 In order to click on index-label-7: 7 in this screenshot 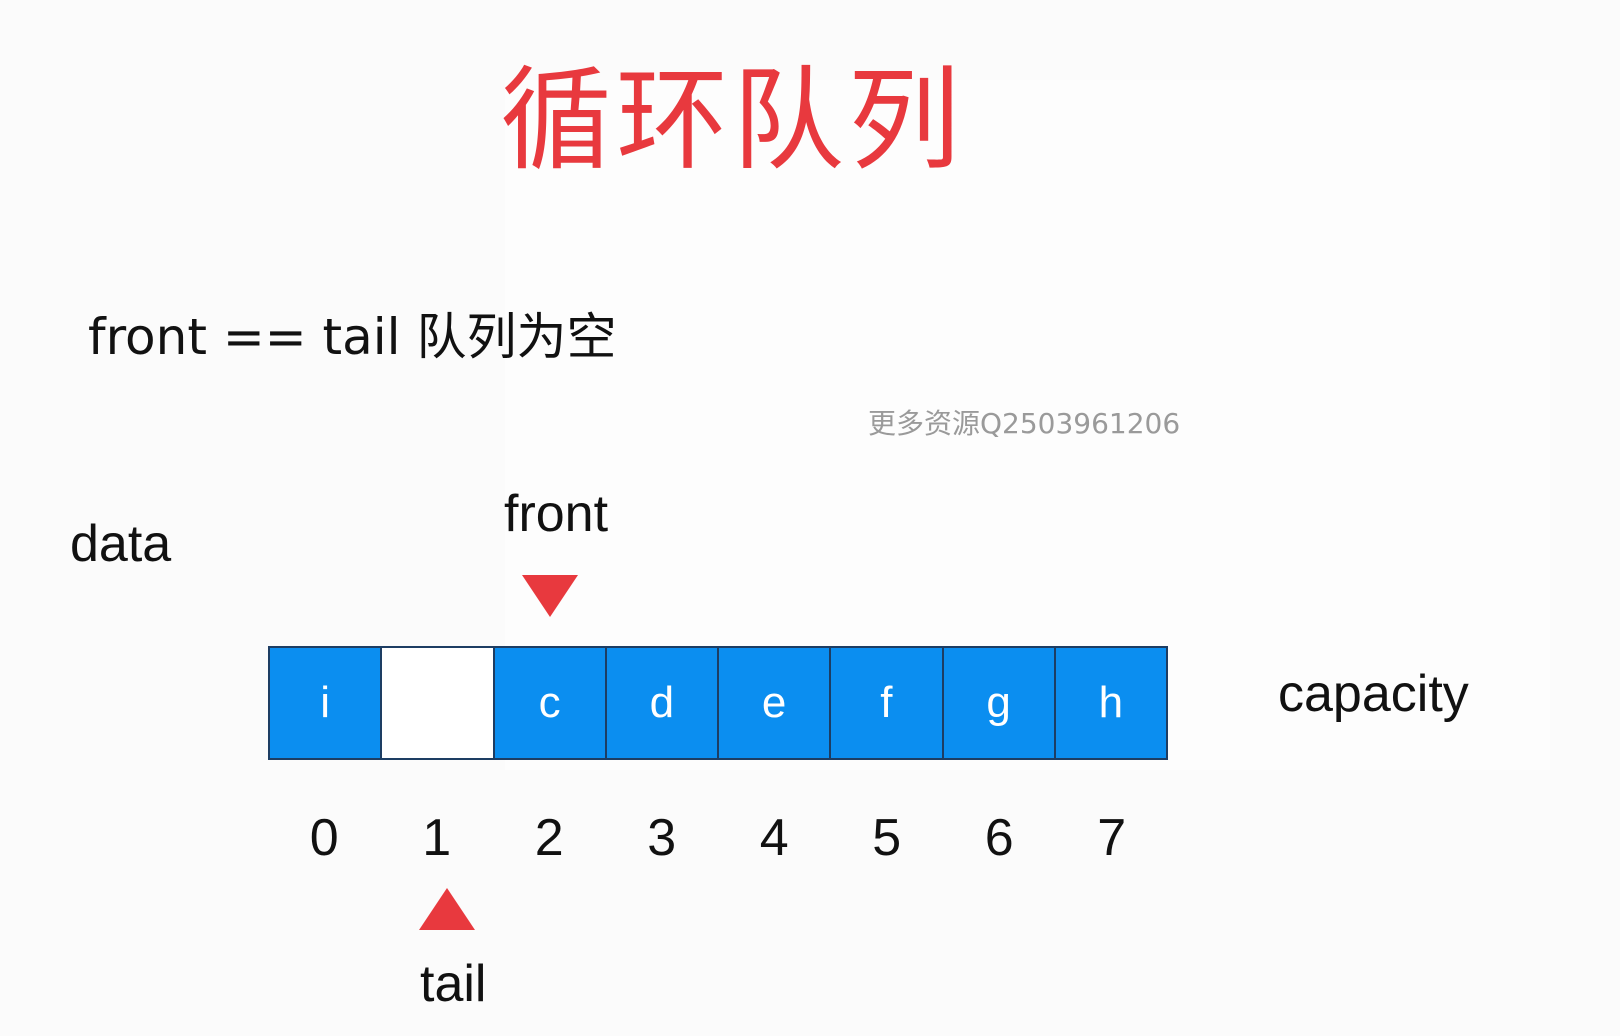, I will do `click(1112, 838)`.